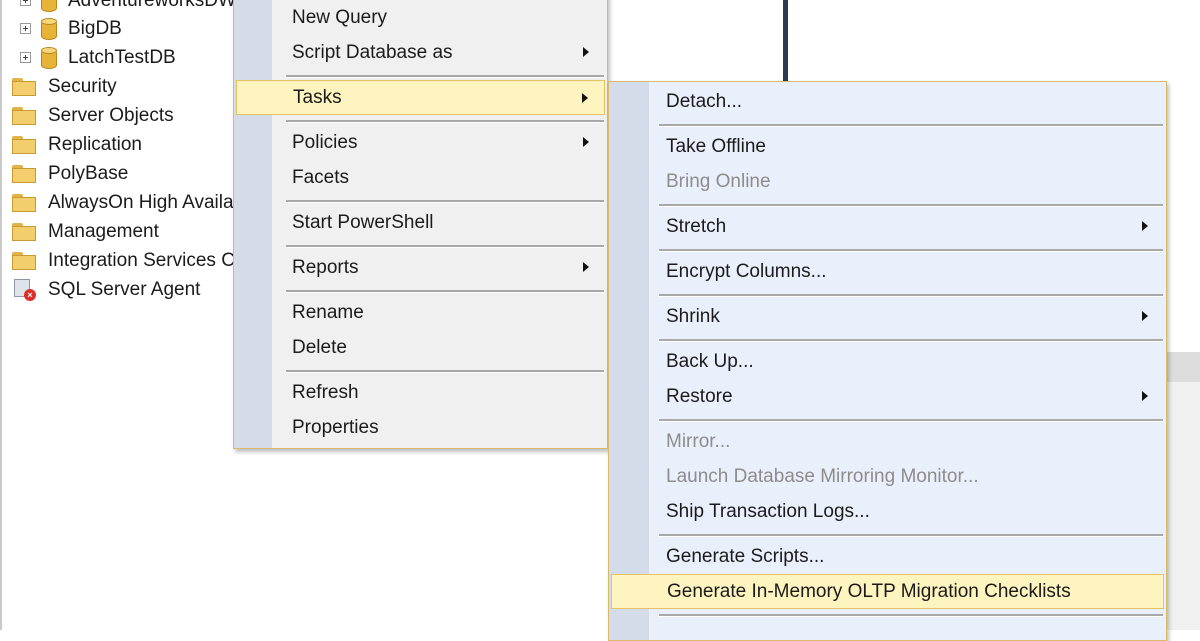 This screenshot has width=1200, height=641. I want to click on menu-item-label: Script Database as, so click(372, 52).